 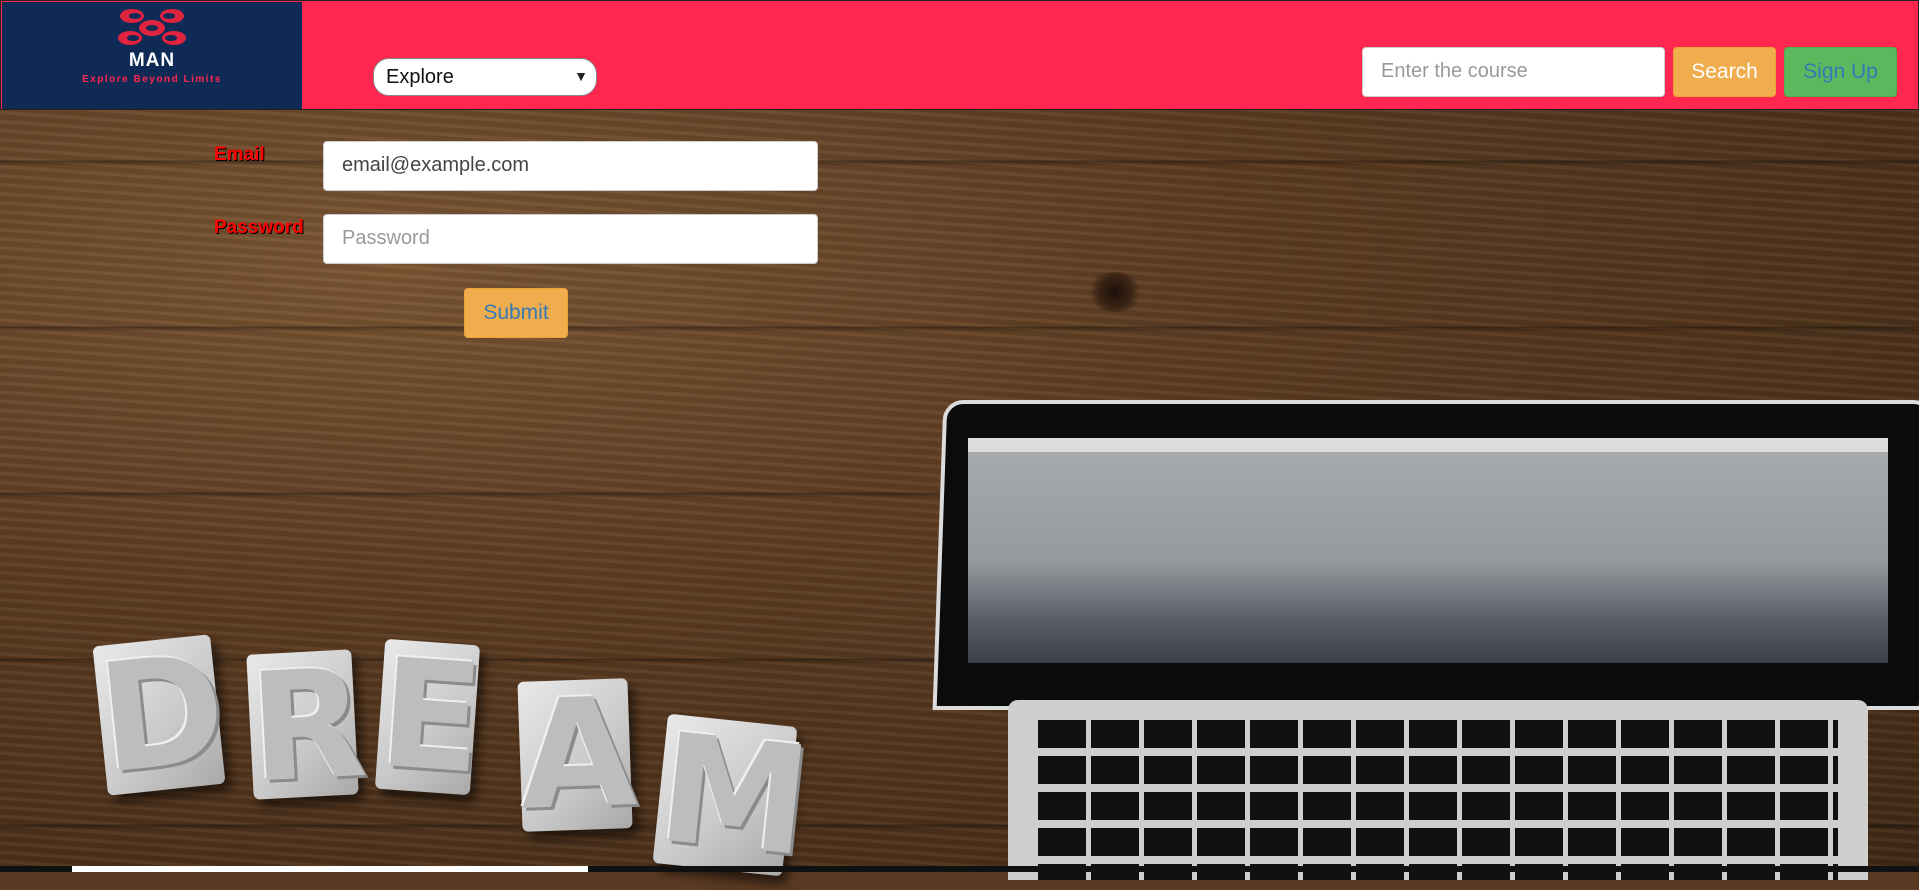 I want to click on email-label: Email, so click(x=239, y=154).